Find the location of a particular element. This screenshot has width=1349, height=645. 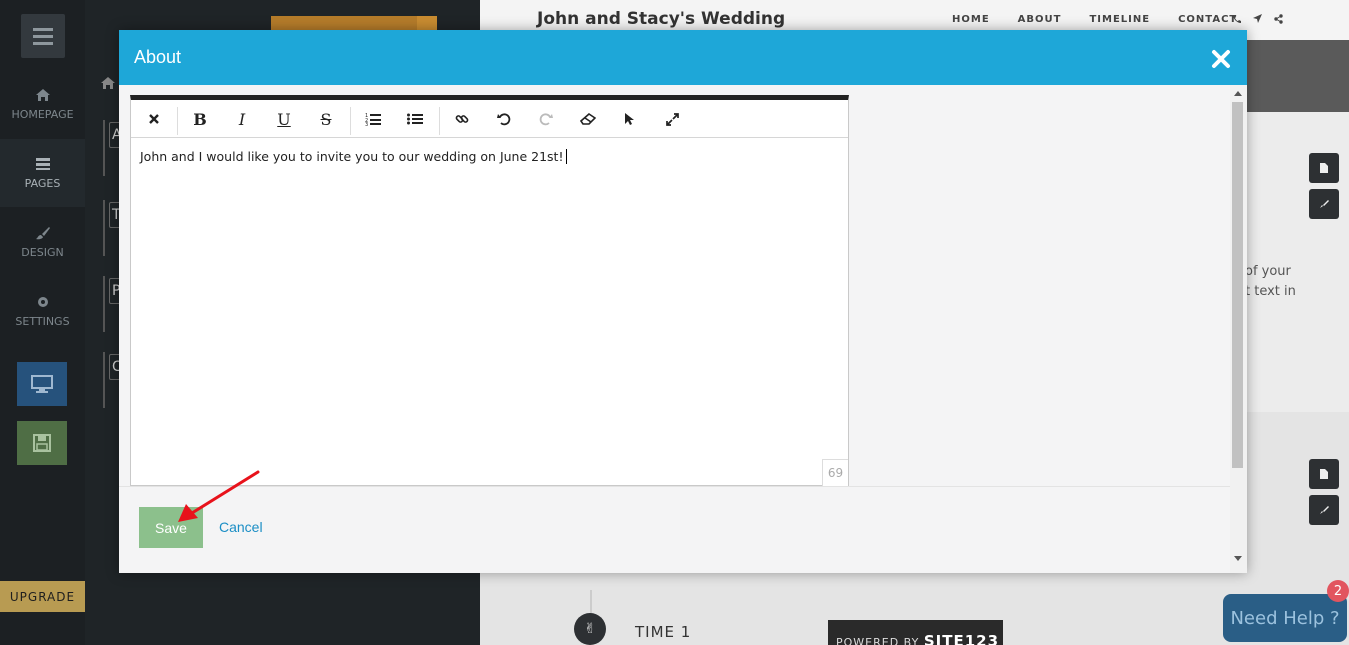

need-help-button: Need Help ? is located at coordinates (1285, 618).